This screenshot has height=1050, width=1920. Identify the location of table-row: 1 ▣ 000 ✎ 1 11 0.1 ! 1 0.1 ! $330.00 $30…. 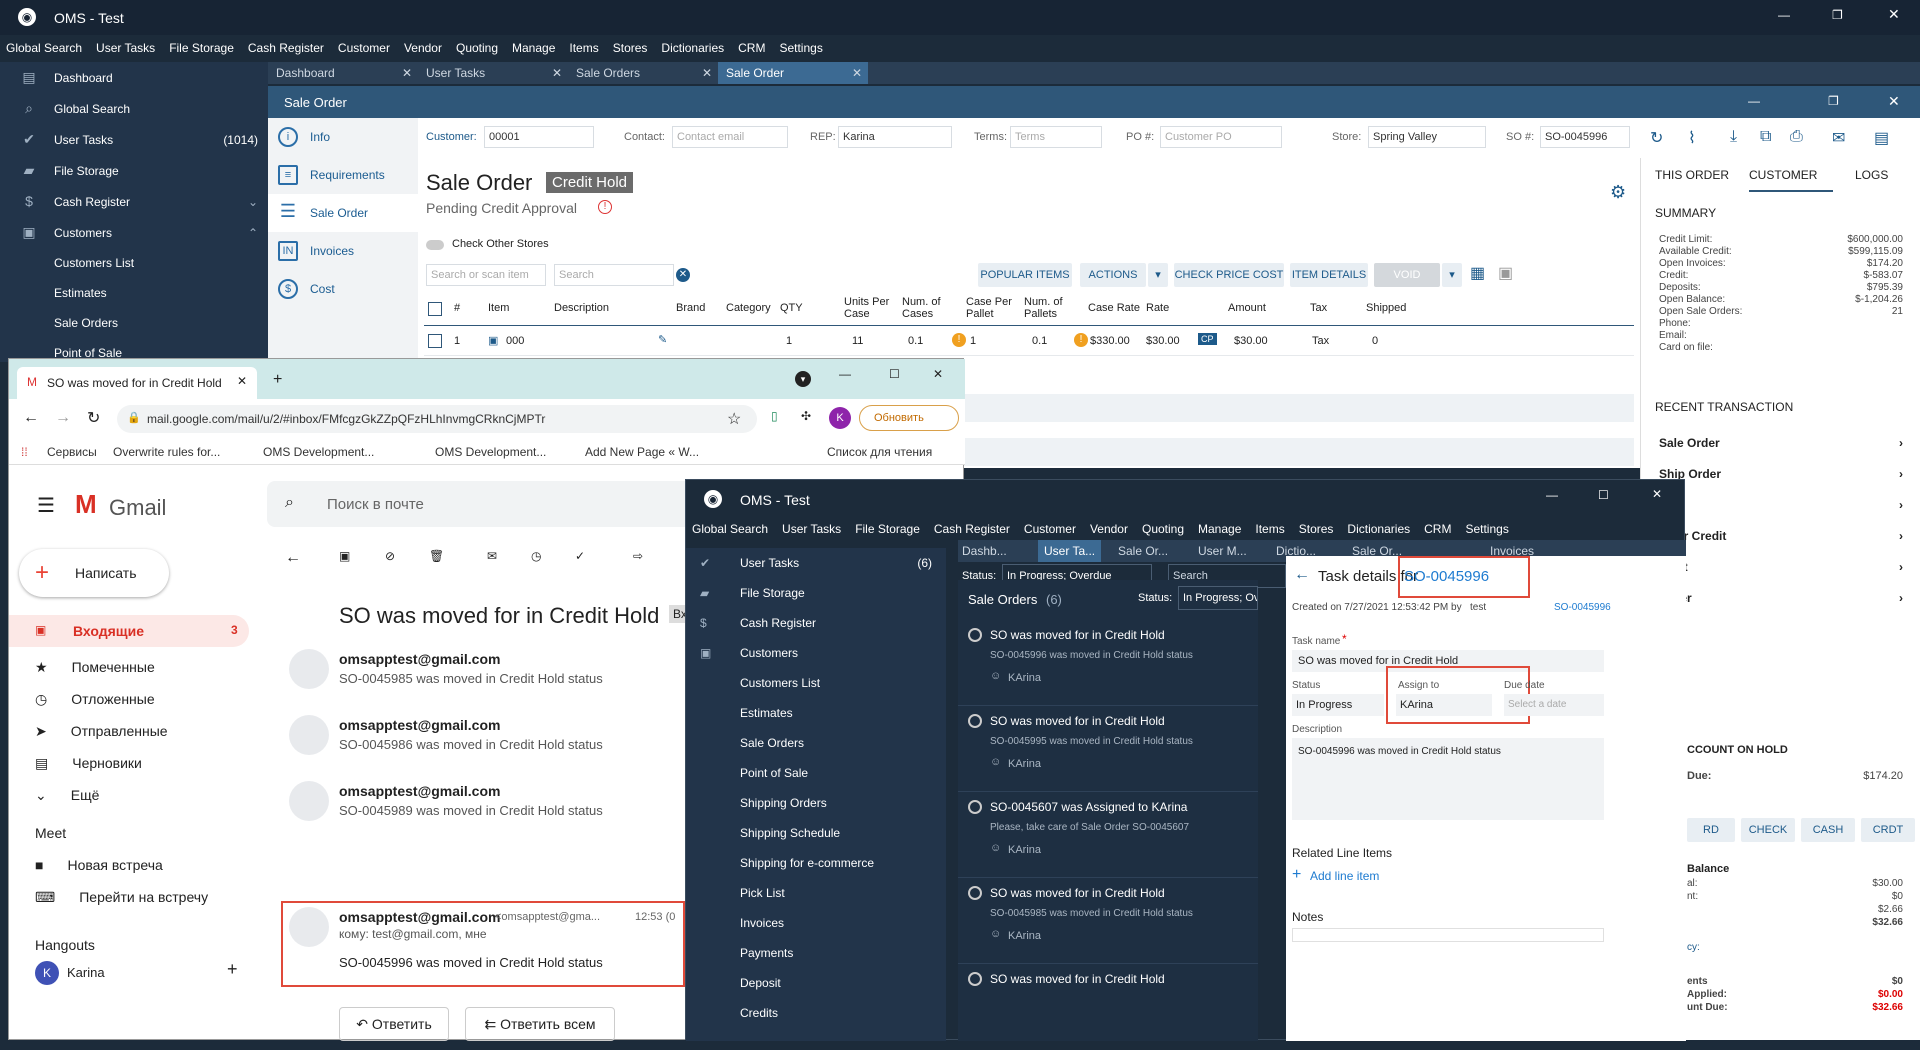
(1029, 342).